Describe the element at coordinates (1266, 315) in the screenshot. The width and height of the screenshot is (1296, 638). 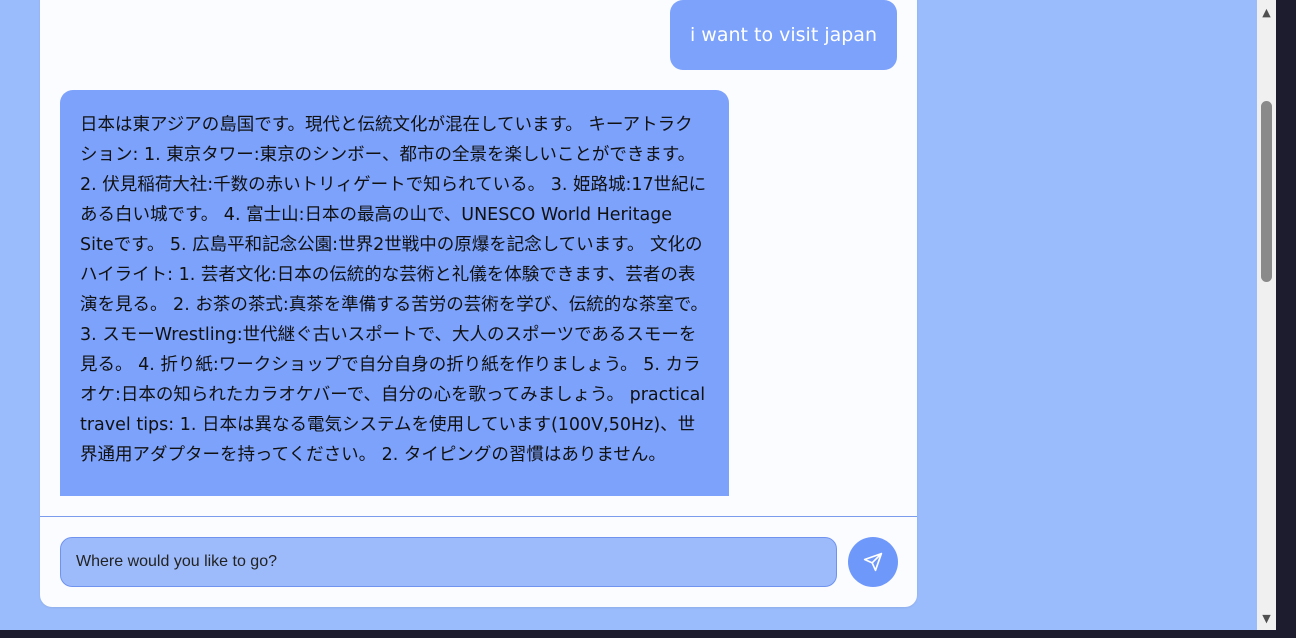
I see `page-scrollbar: ▲ ▼` at that location.